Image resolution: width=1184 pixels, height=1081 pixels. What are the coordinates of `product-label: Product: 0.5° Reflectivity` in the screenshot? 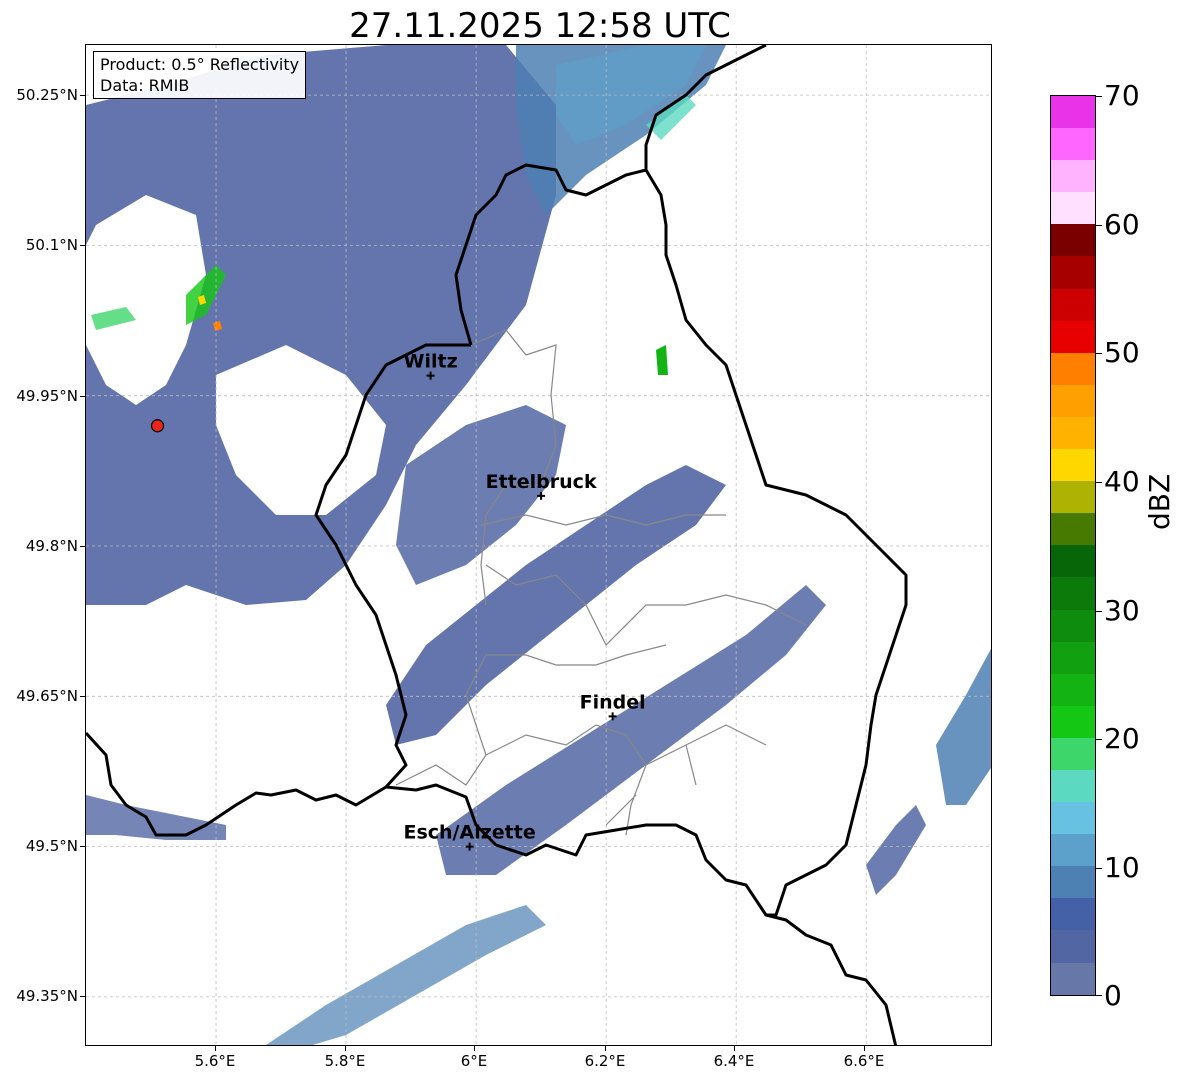 It's located at (200, 64).